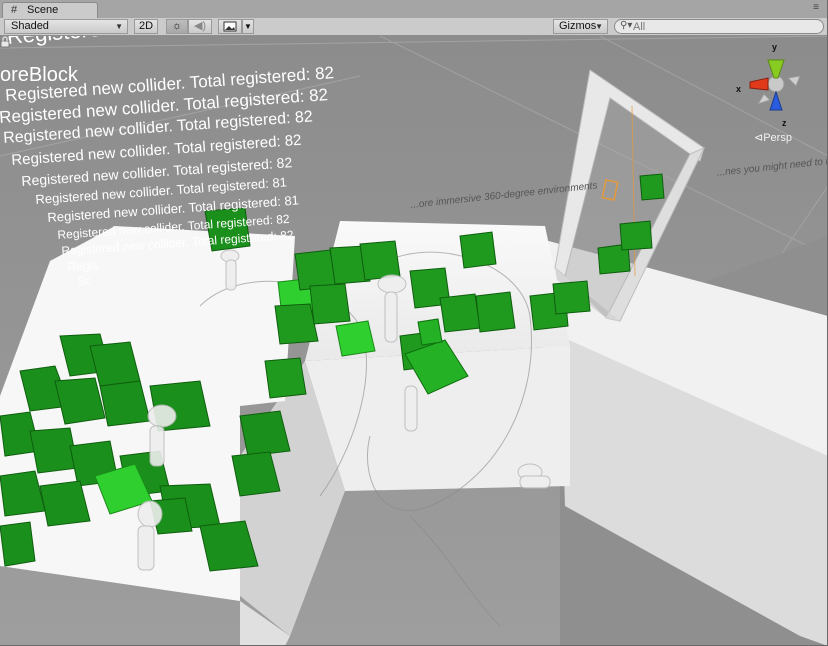  Describe the element at coordinates (773, 137) in the screenshot. I see `projection-label: ⊲Persp` at that location.